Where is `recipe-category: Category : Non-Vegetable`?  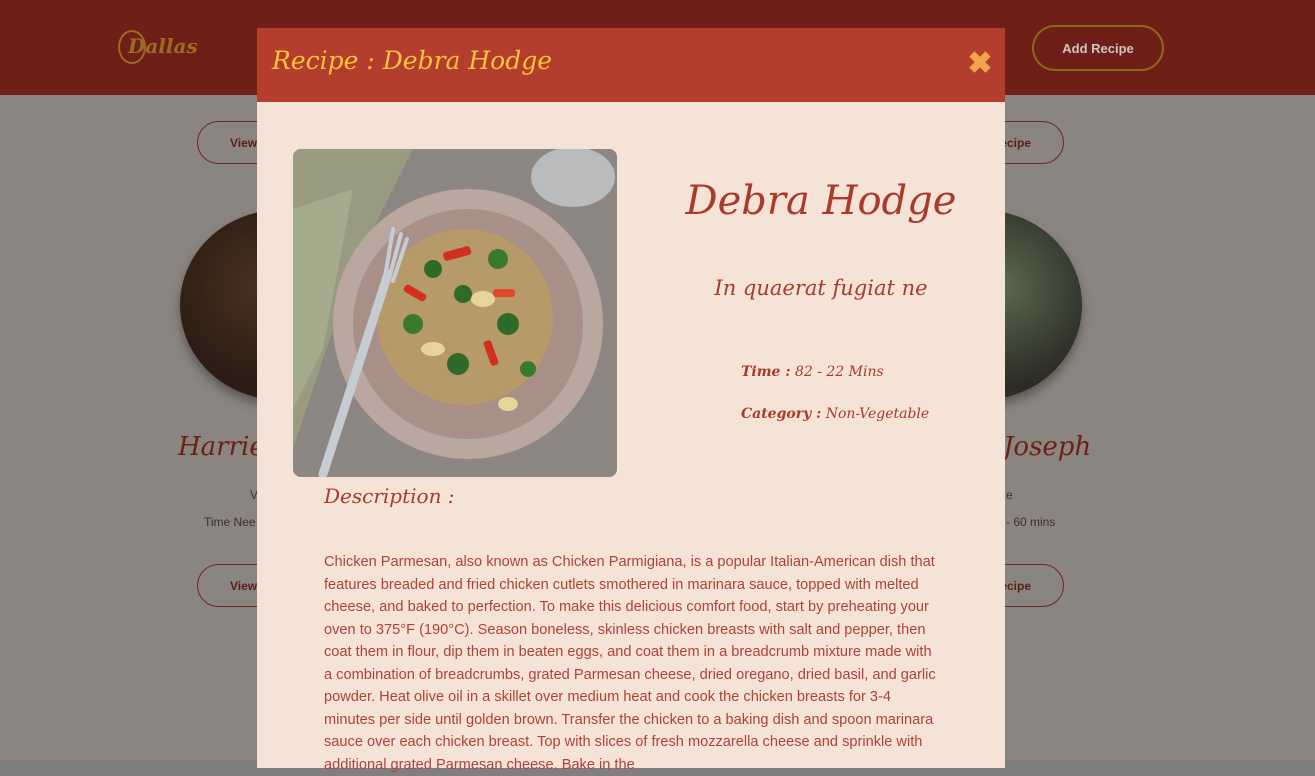
recipe-category: Category : Non-Vegetable is located at coordinates (835, 414).